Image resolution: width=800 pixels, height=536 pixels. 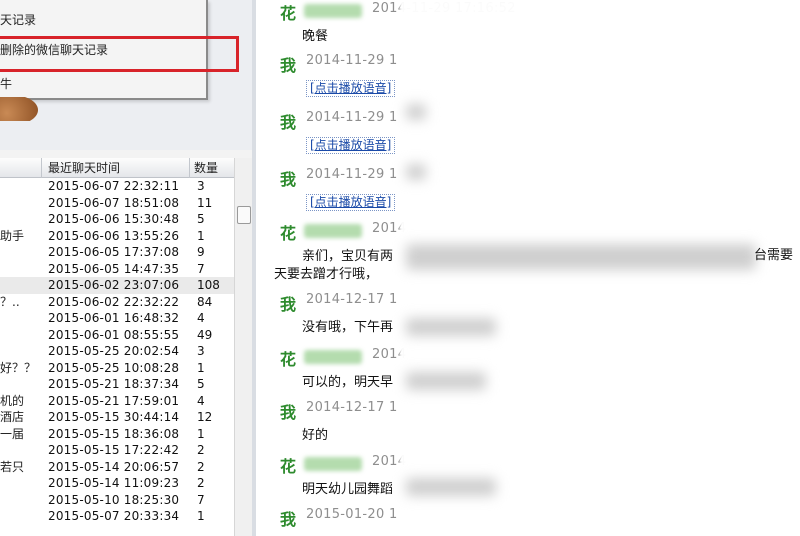 What do you see at coordinates (117, 467) in the screenshot?
I see `table-row: 若只 2015-05-14 20:06:57 2` at bounding box center [117, 467].